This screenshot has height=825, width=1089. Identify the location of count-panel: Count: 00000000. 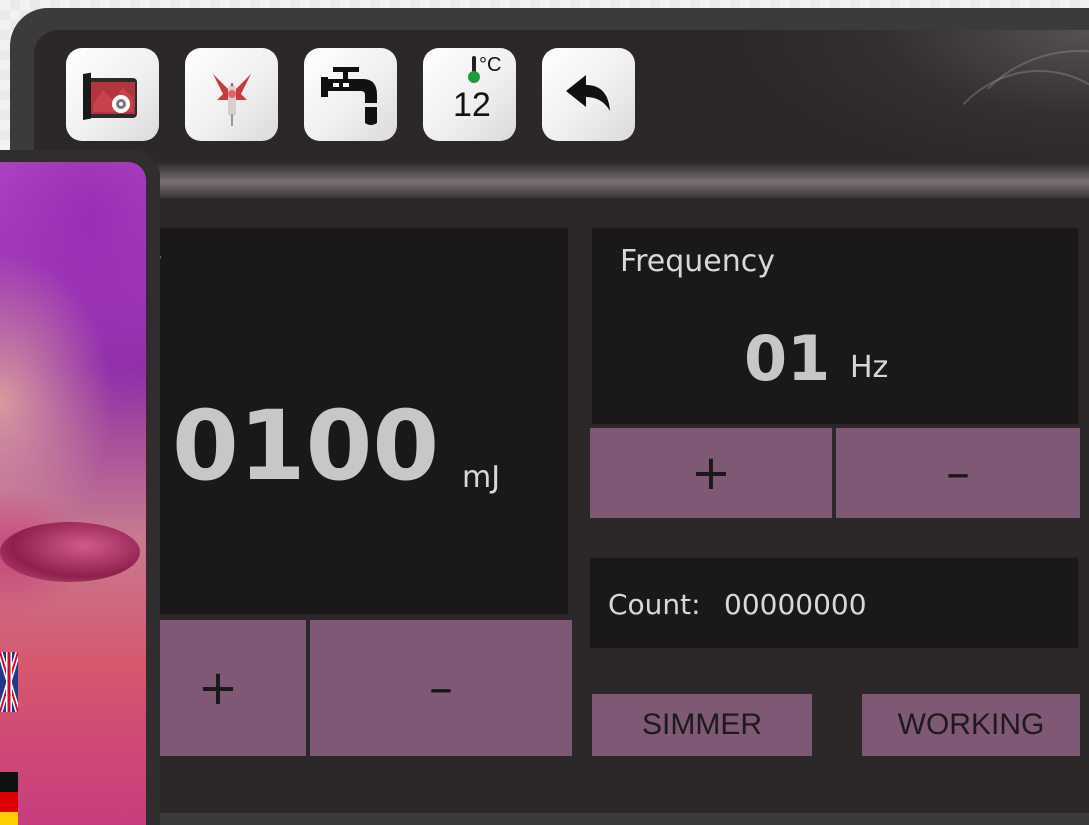
(834, 603).